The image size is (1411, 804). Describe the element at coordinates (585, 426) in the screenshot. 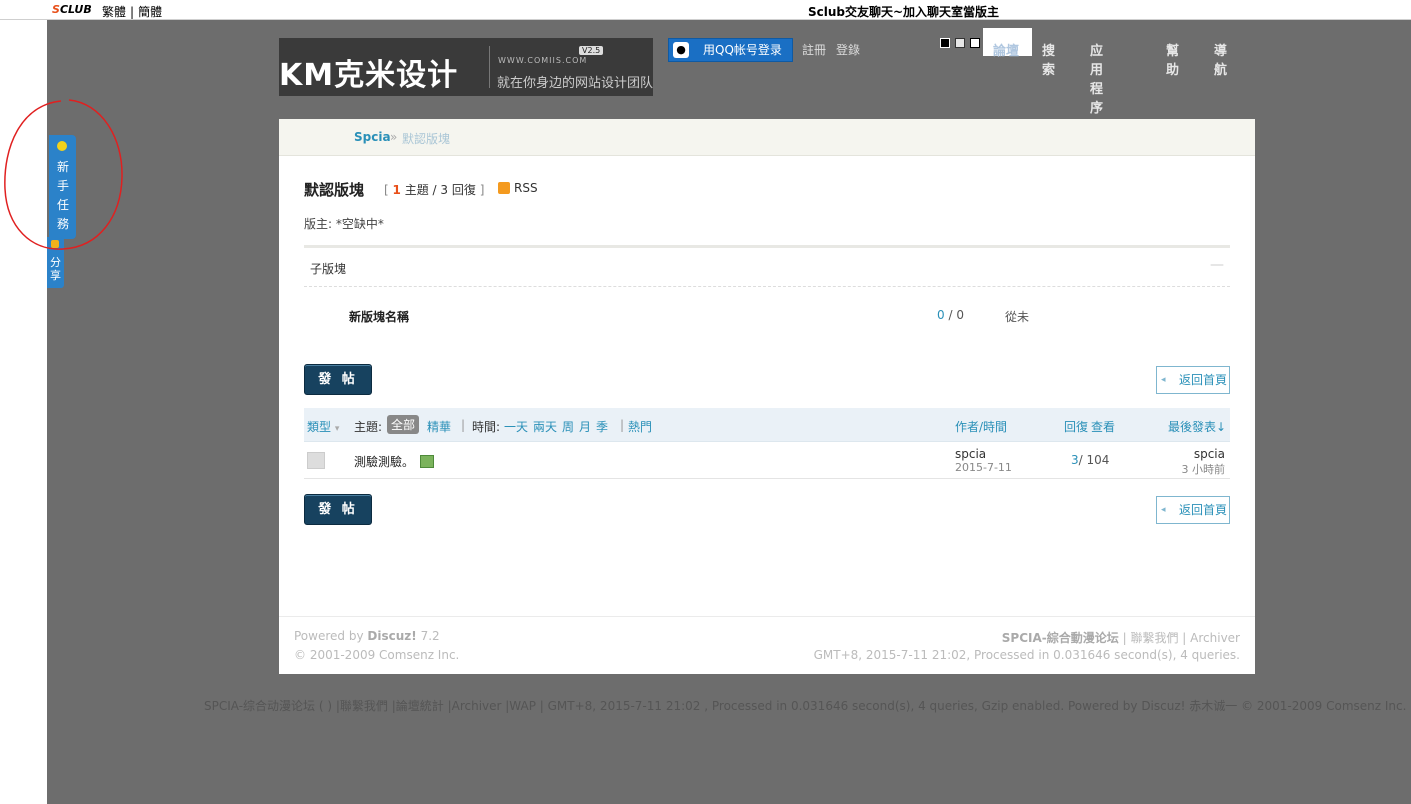

I see `filter-month: 月` at that location.